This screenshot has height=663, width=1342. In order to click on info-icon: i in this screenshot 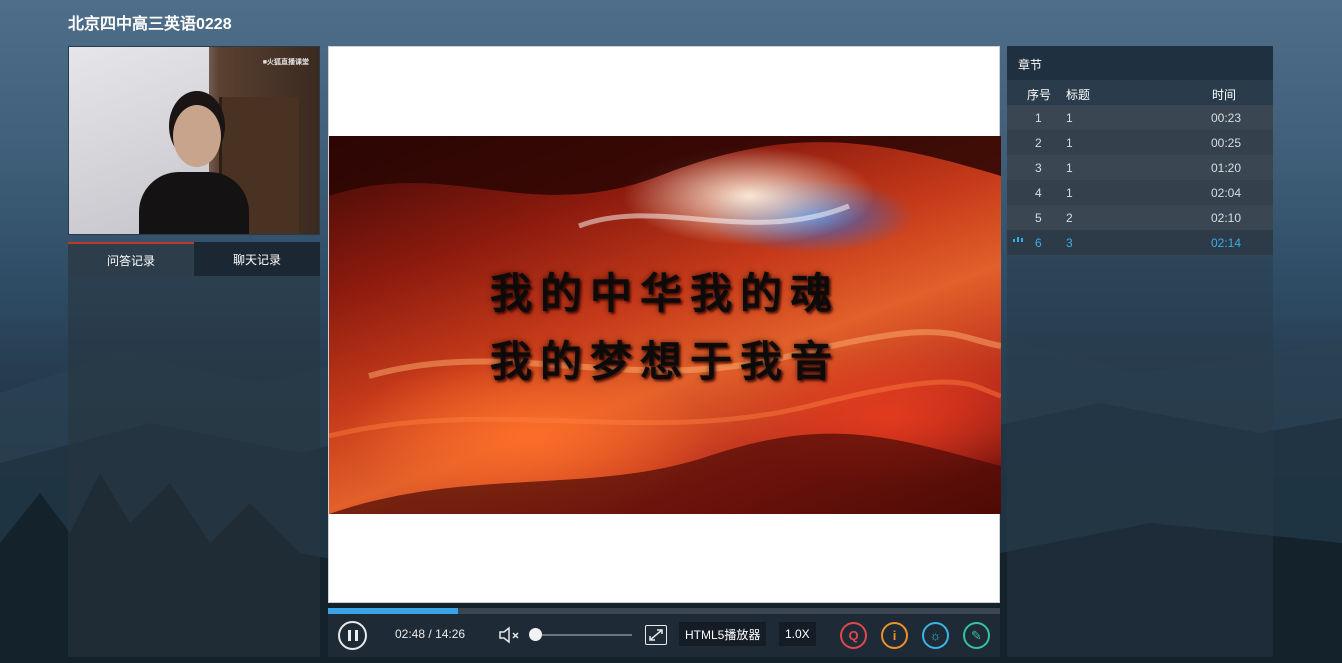, I will do `click(894, 635)`.